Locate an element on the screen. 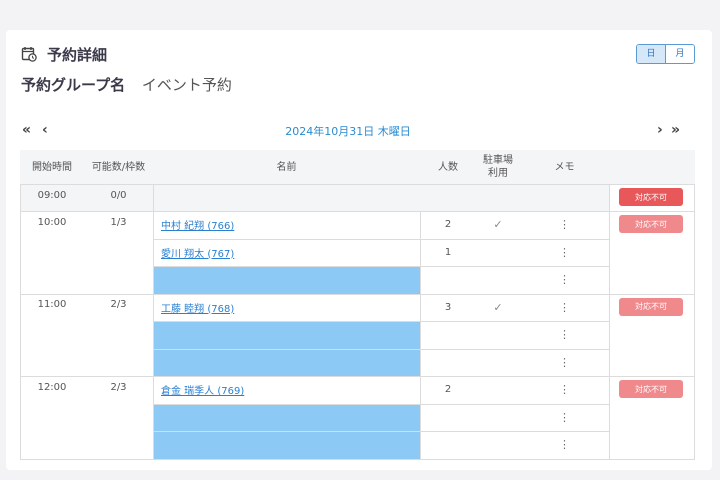 The width and height of the screenshot is (720, 480). reservation-people: 1 is located at coordinates (448, 252).